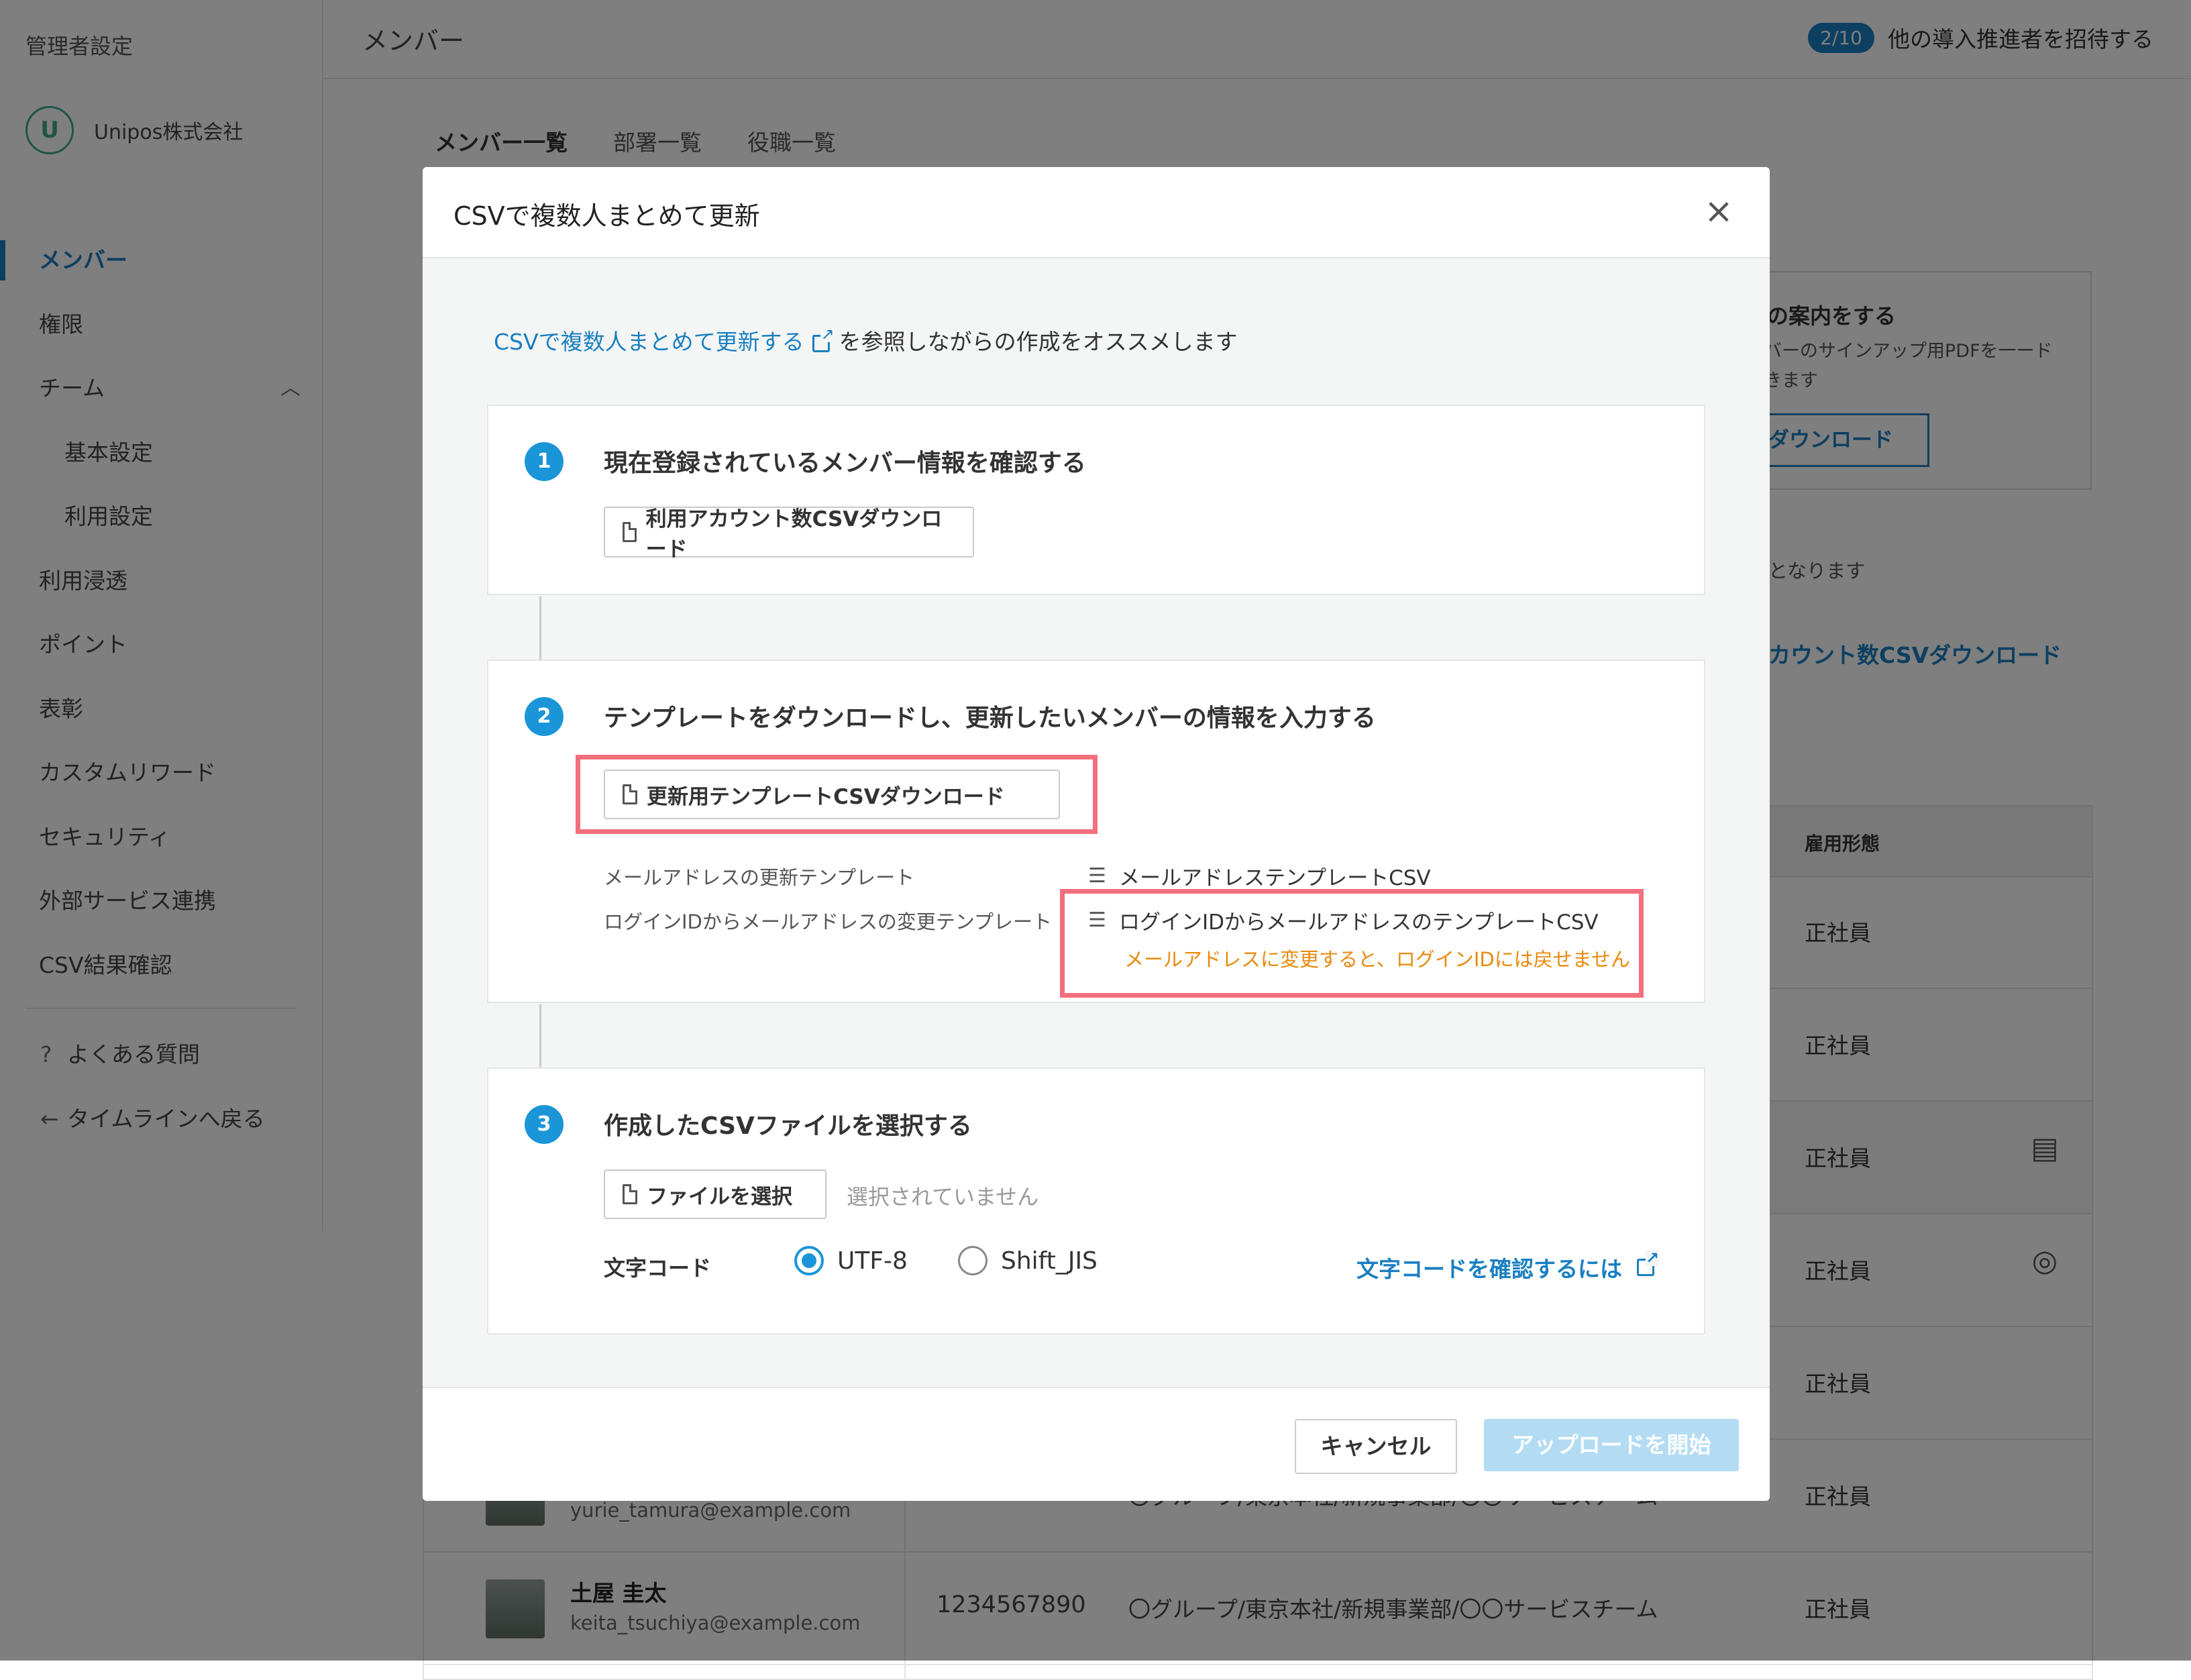 The width and height of the screenshot is (2191, 1680). Describe the element at coordinates (760, 877) in the screenshot. I see `email-template-label: メールアドレスの更新テンプレート` at that location.